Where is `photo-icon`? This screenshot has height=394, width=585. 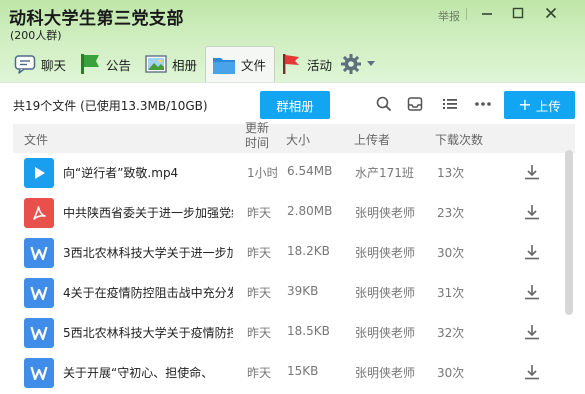 photo-icon is located at coordinates (156, 64).